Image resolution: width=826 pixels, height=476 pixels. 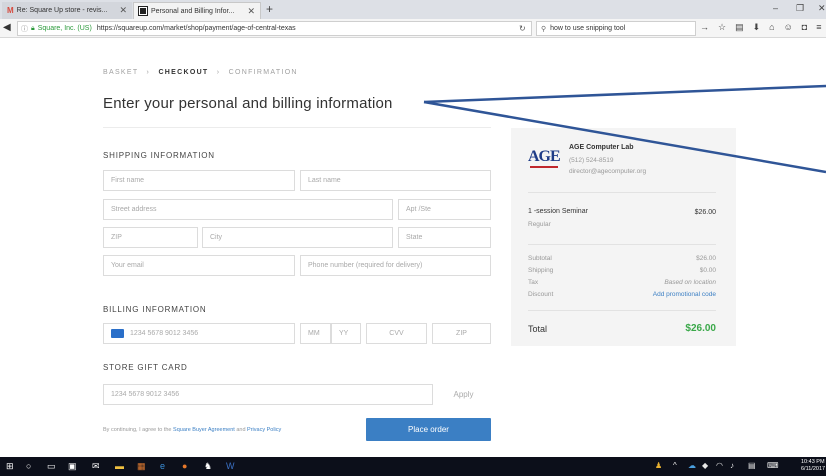 I want to click on store-icon: ▣, so click(x=72, y=466).